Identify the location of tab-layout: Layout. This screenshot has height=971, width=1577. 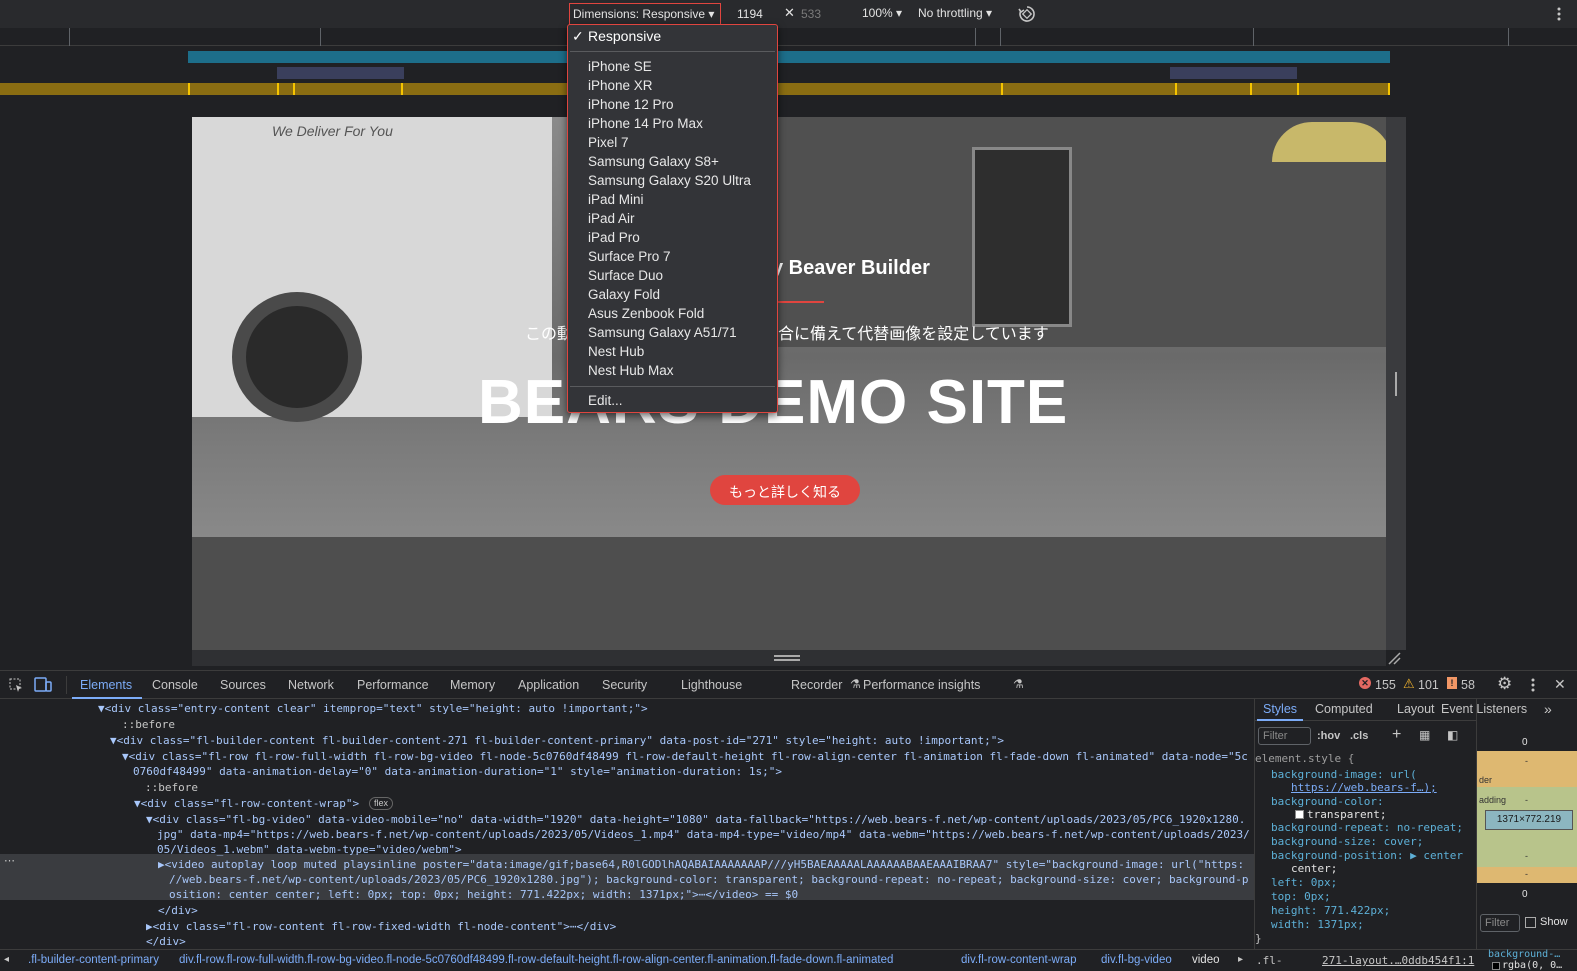
(1416, 709).